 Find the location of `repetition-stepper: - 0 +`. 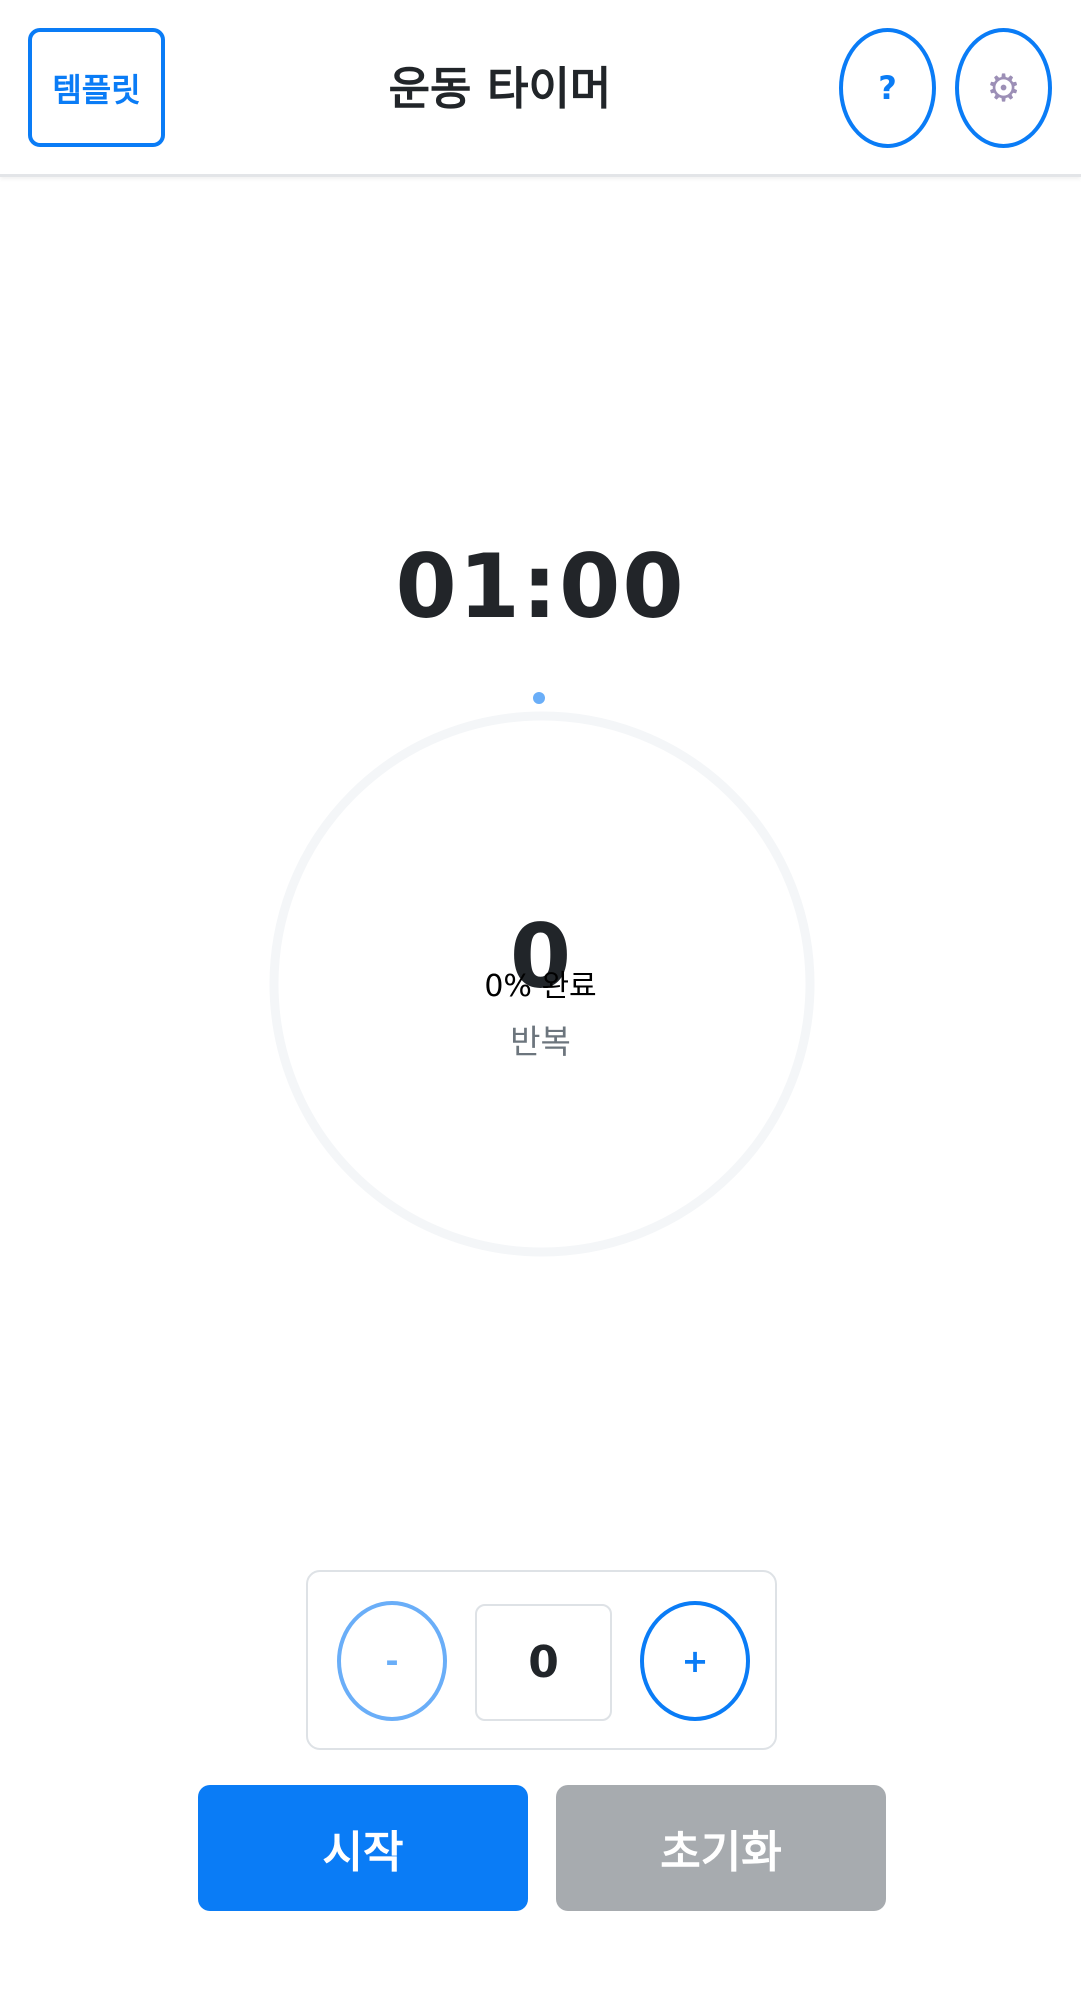

repetition-stepper: - 0 + is located at coordinates (541, 1660).